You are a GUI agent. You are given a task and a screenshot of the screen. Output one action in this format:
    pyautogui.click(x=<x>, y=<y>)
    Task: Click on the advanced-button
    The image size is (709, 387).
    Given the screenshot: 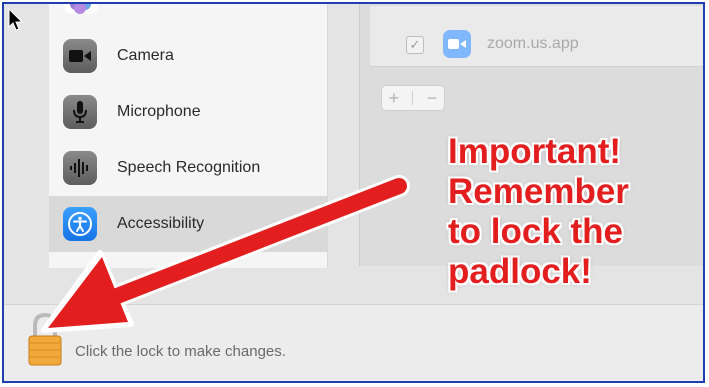 What is the action you would take?
    pyautogui.click(x=704, y=349)
    